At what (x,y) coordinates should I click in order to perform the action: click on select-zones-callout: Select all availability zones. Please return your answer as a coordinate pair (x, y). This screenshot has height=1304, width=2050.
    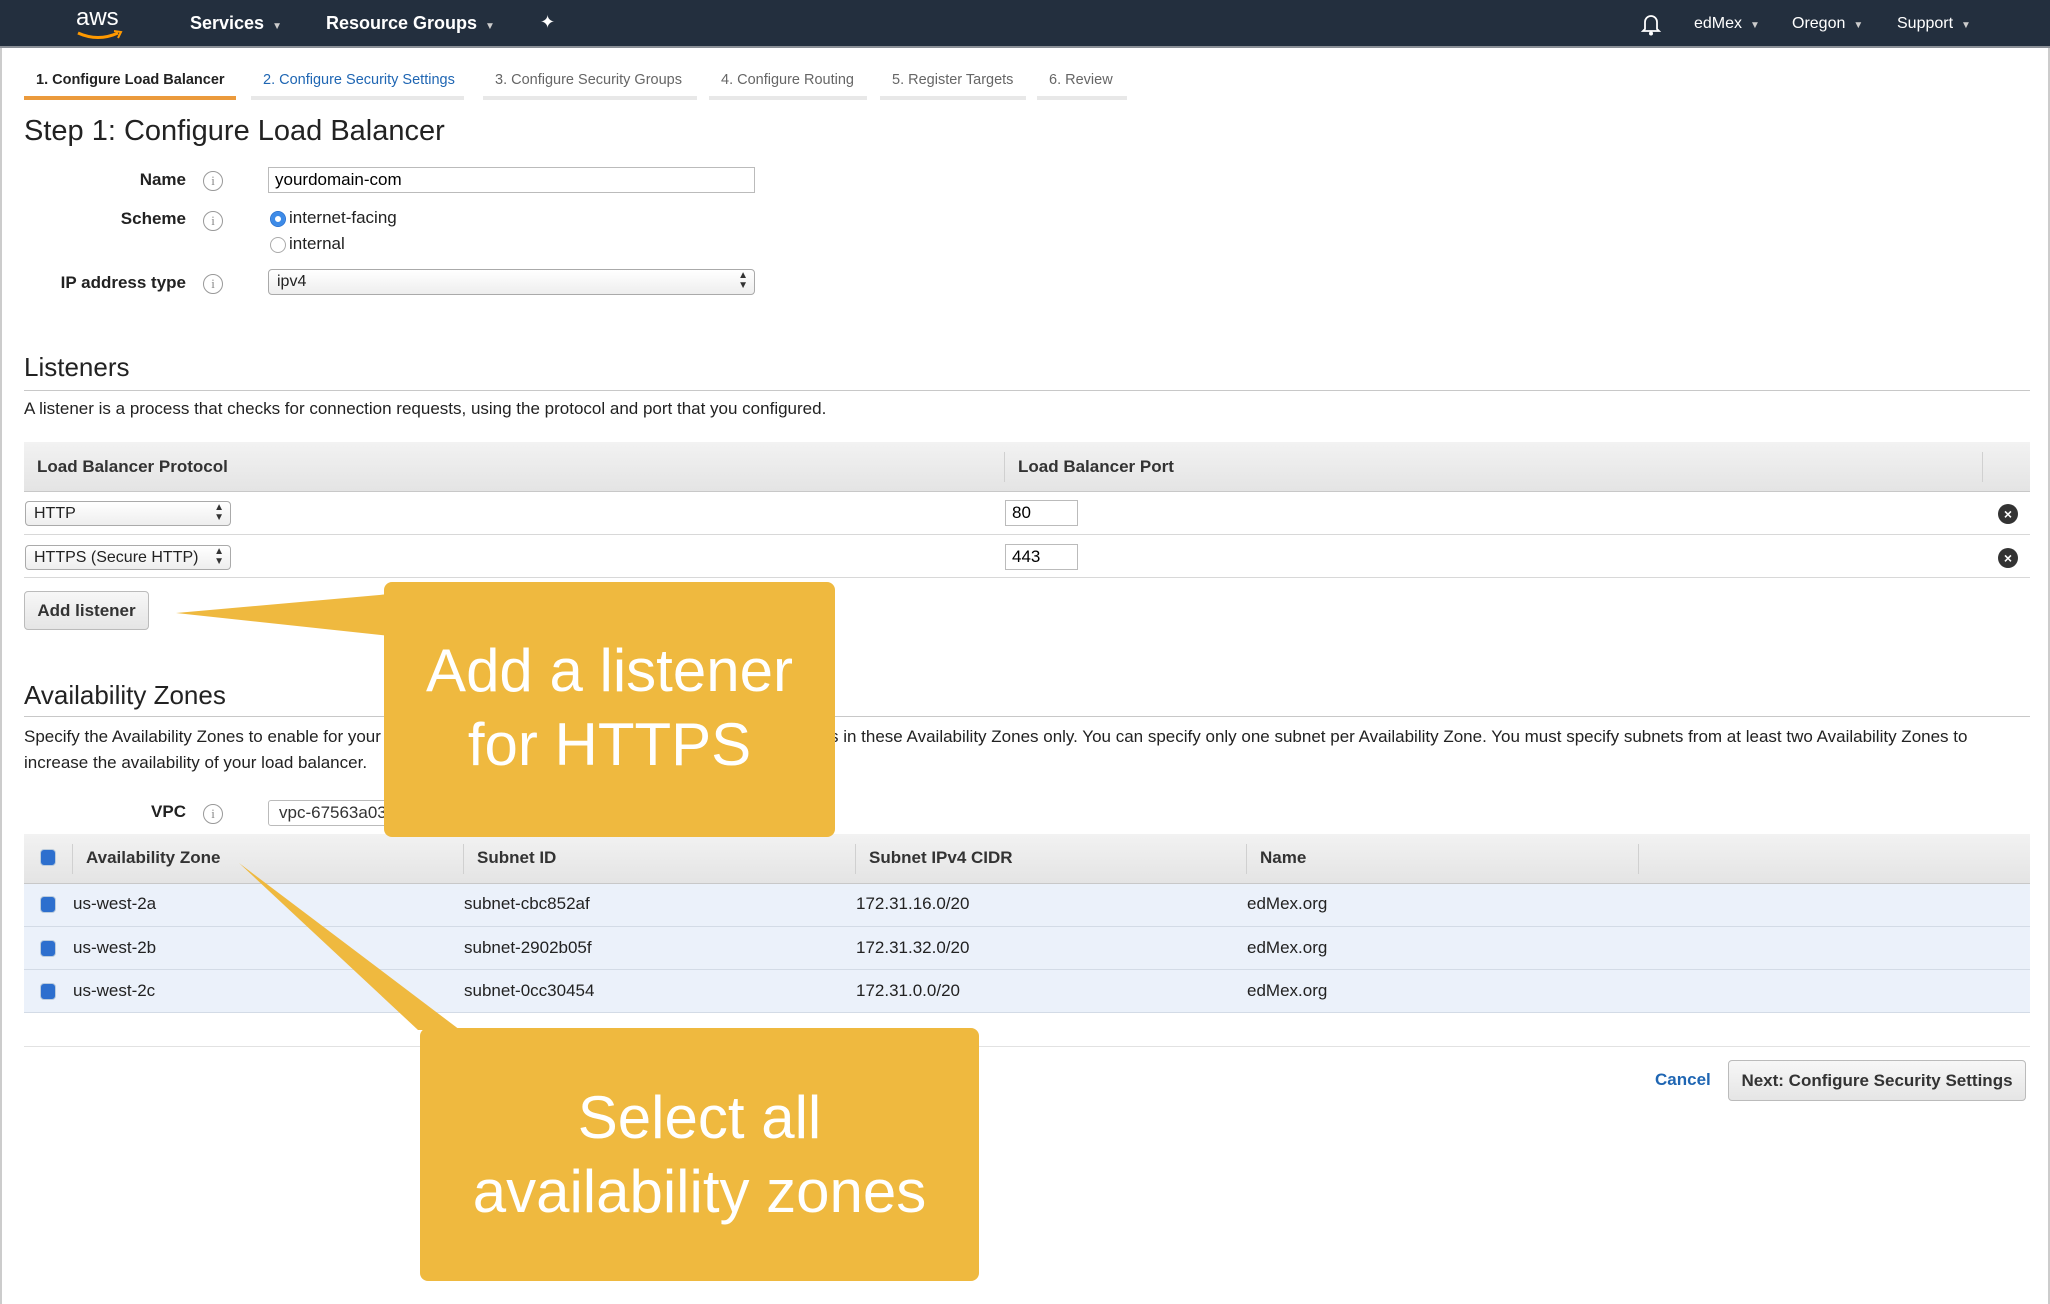
    Looking at the image, I should click on (699, 1154).